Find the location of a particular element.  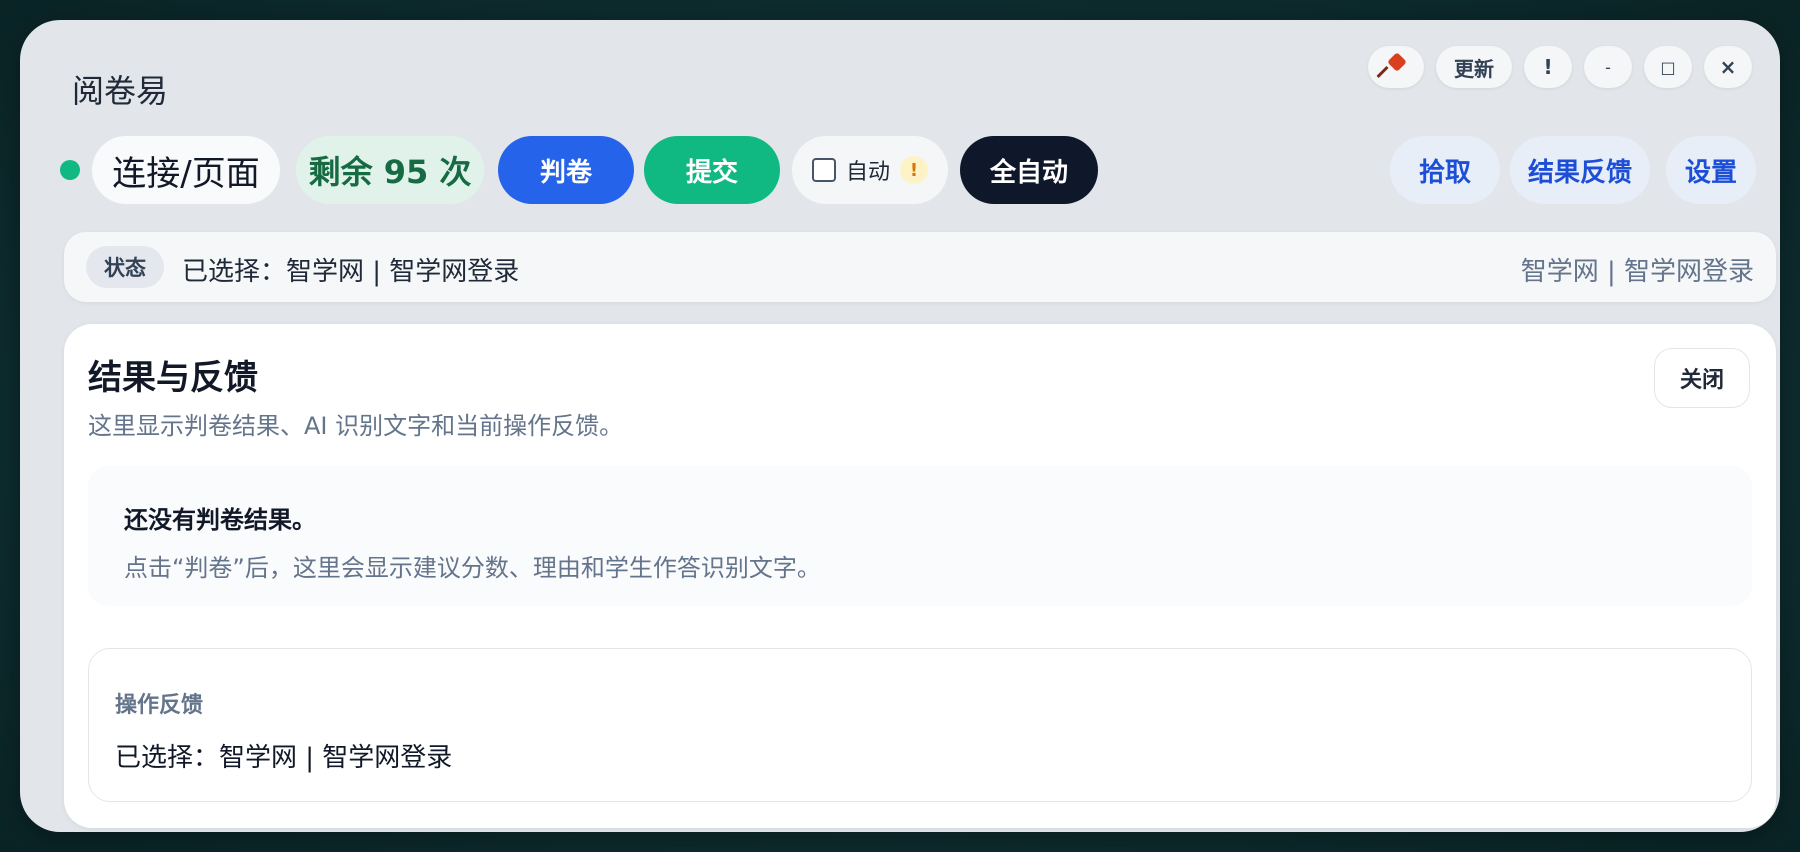

pin-icon is located at coordinates (1396, 67).